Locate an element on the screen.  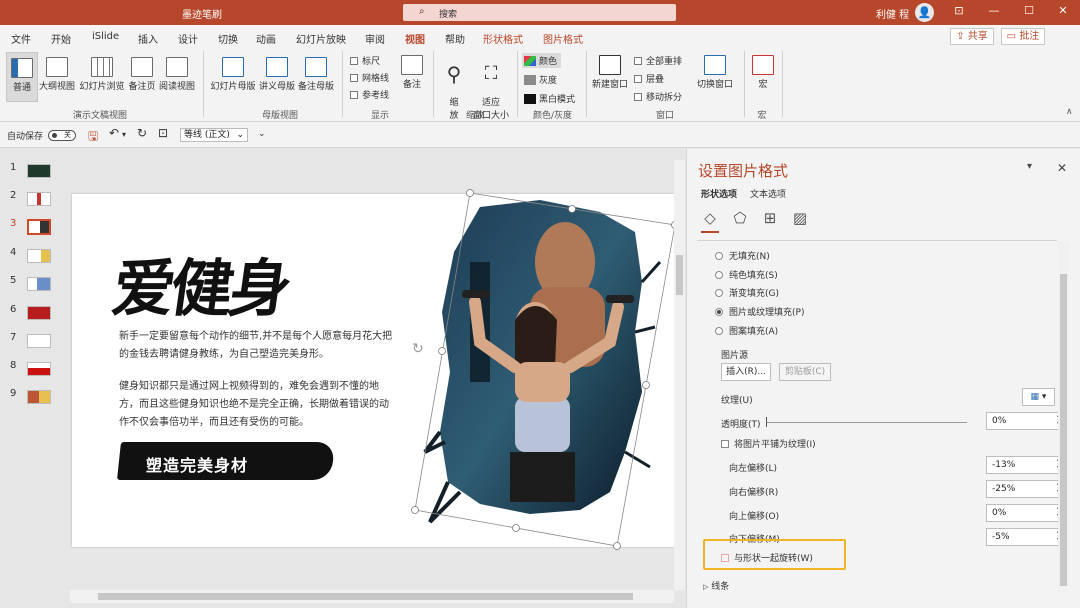
customize-qat-icon: ⌄ is located at coordinates (262, 134).